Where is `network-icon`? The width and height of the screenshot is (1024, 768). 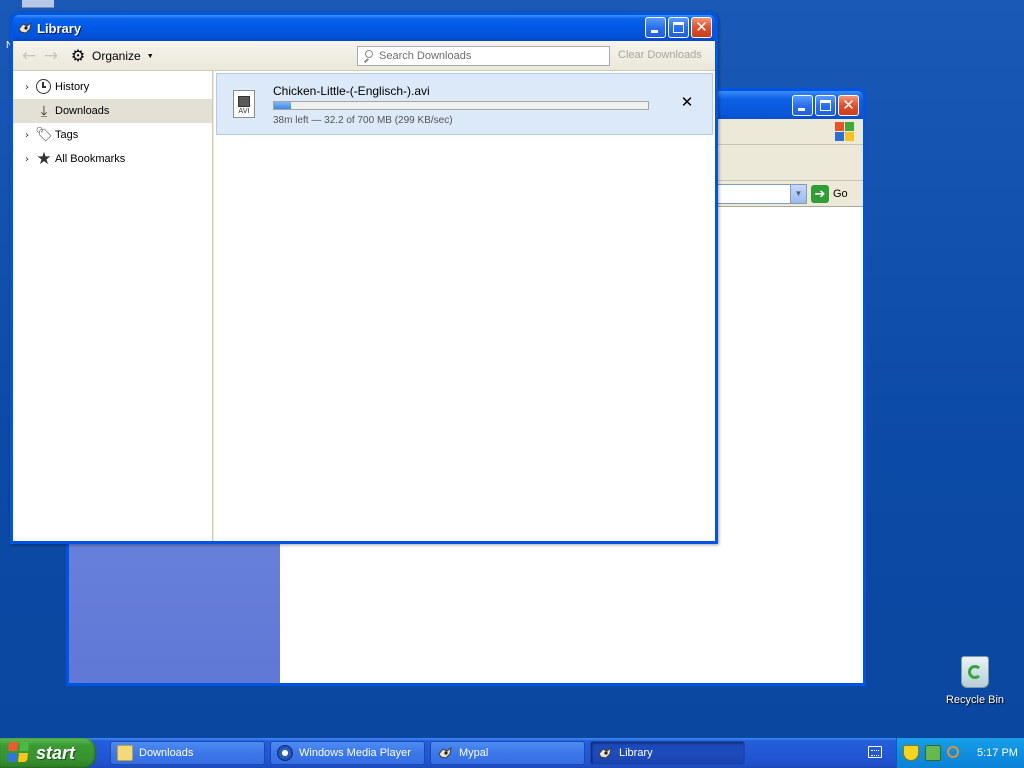
network-icon is located at coordinates (933, 753).